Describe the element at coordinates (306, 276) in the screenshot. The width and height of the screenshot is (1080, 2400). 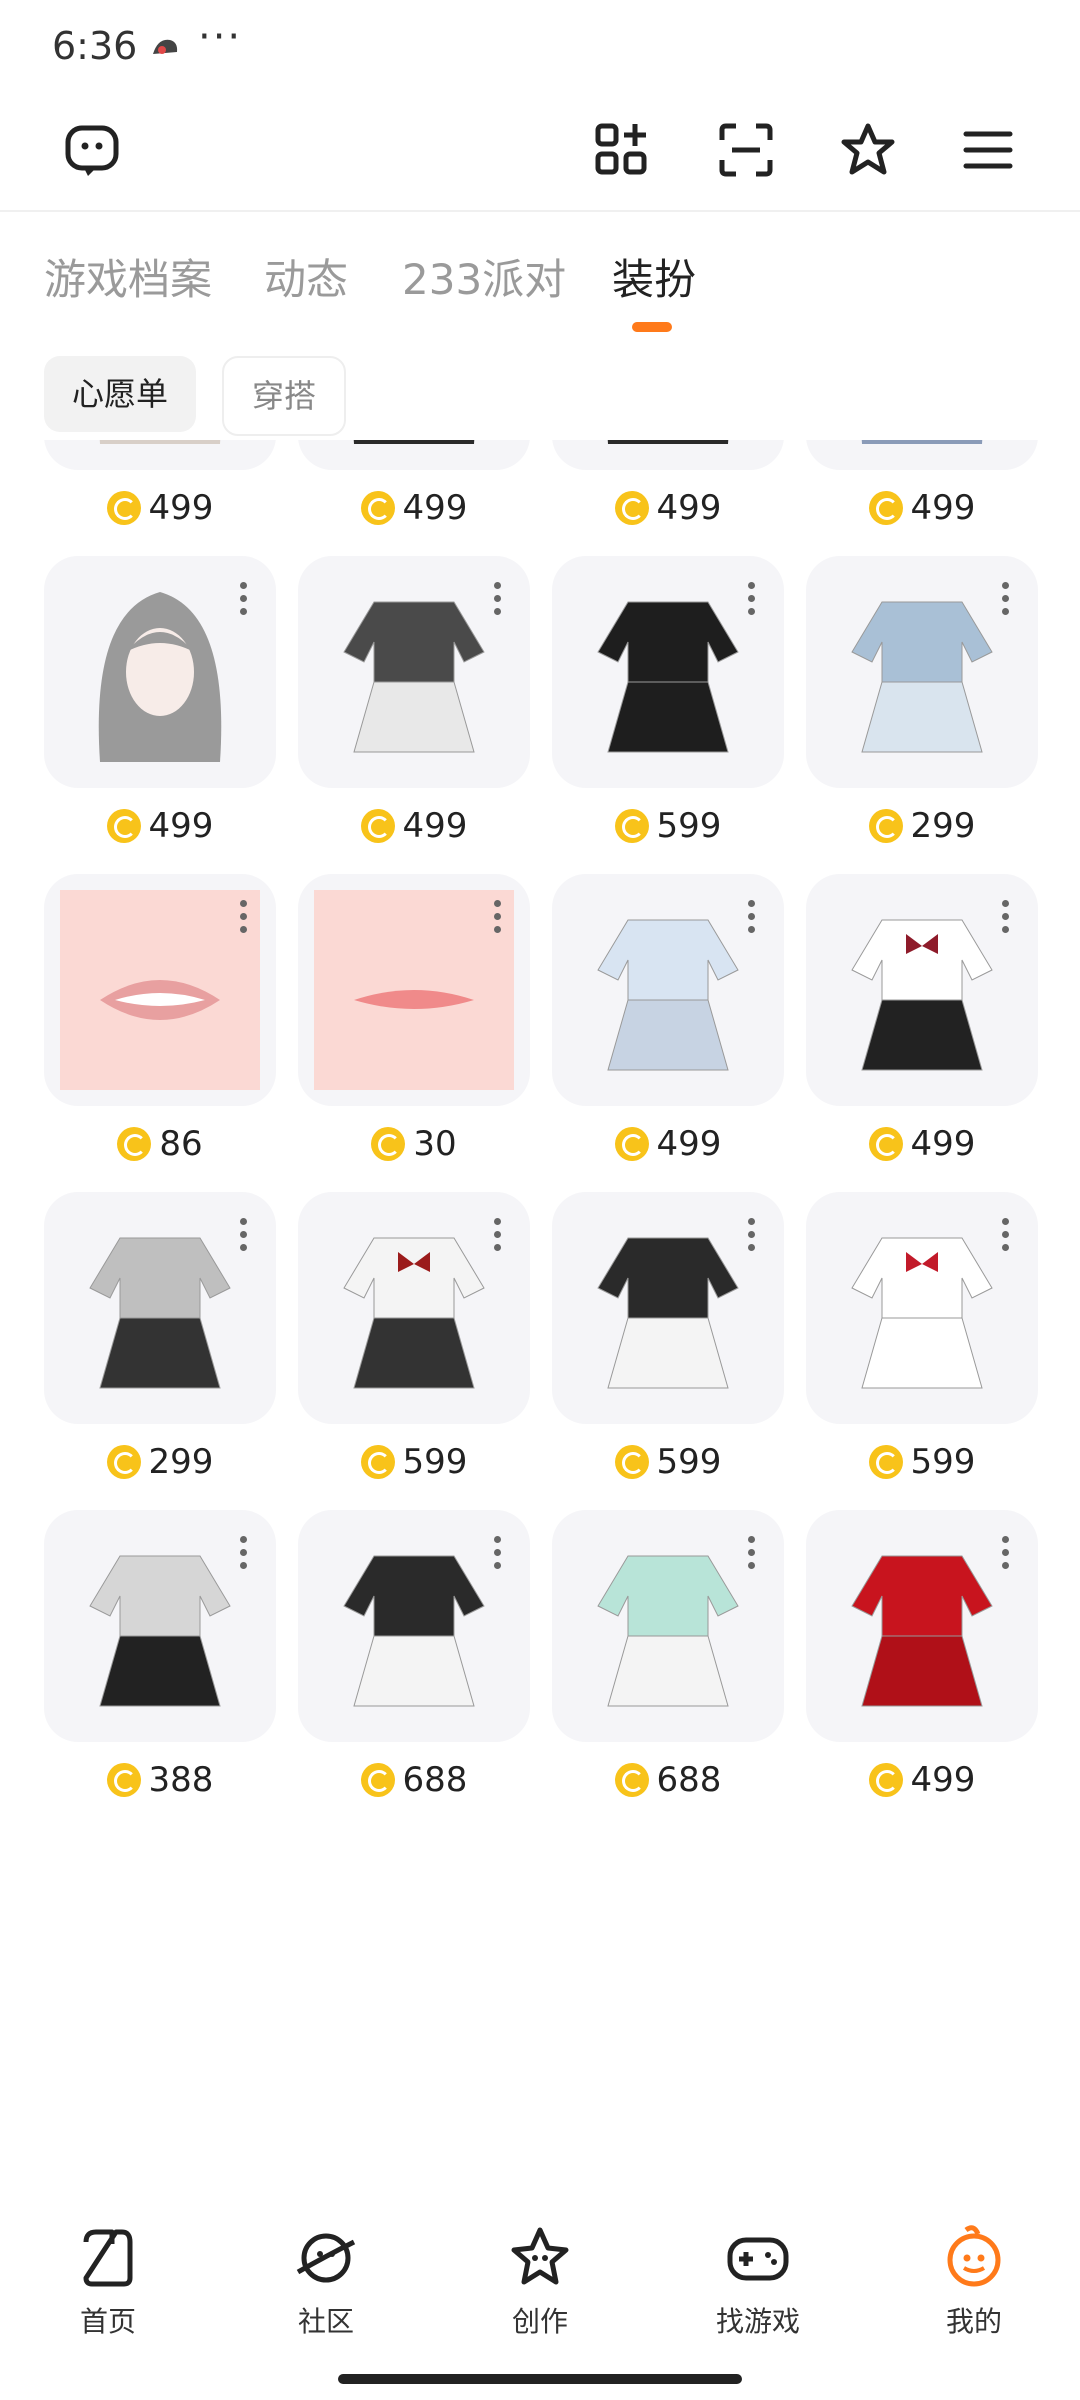
I see `tab-feed: 动态` at that location.